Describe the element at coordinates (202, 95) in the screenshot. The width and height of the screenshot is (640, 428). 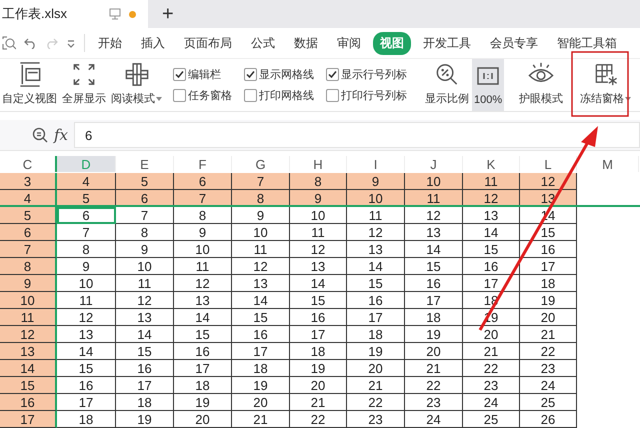
I see `checkbox-option: 任务窗格` at that location.